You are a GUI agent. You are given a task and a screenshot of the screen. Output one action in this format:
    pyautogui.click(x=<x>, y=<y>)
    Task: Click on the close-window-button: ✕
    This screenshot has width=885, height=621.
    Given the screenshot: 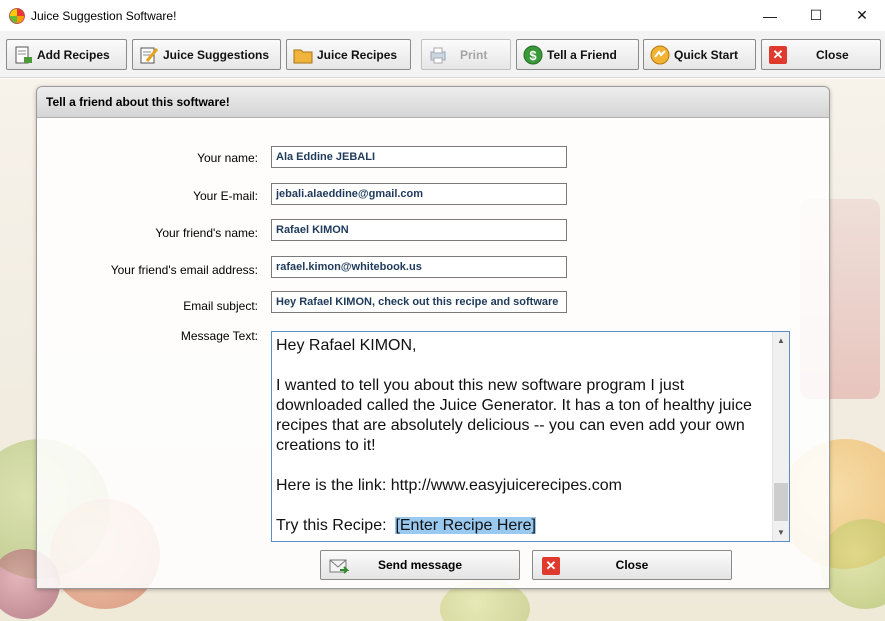 What is the action you would take?
    pyautogui.click(x=862, y=15)
    